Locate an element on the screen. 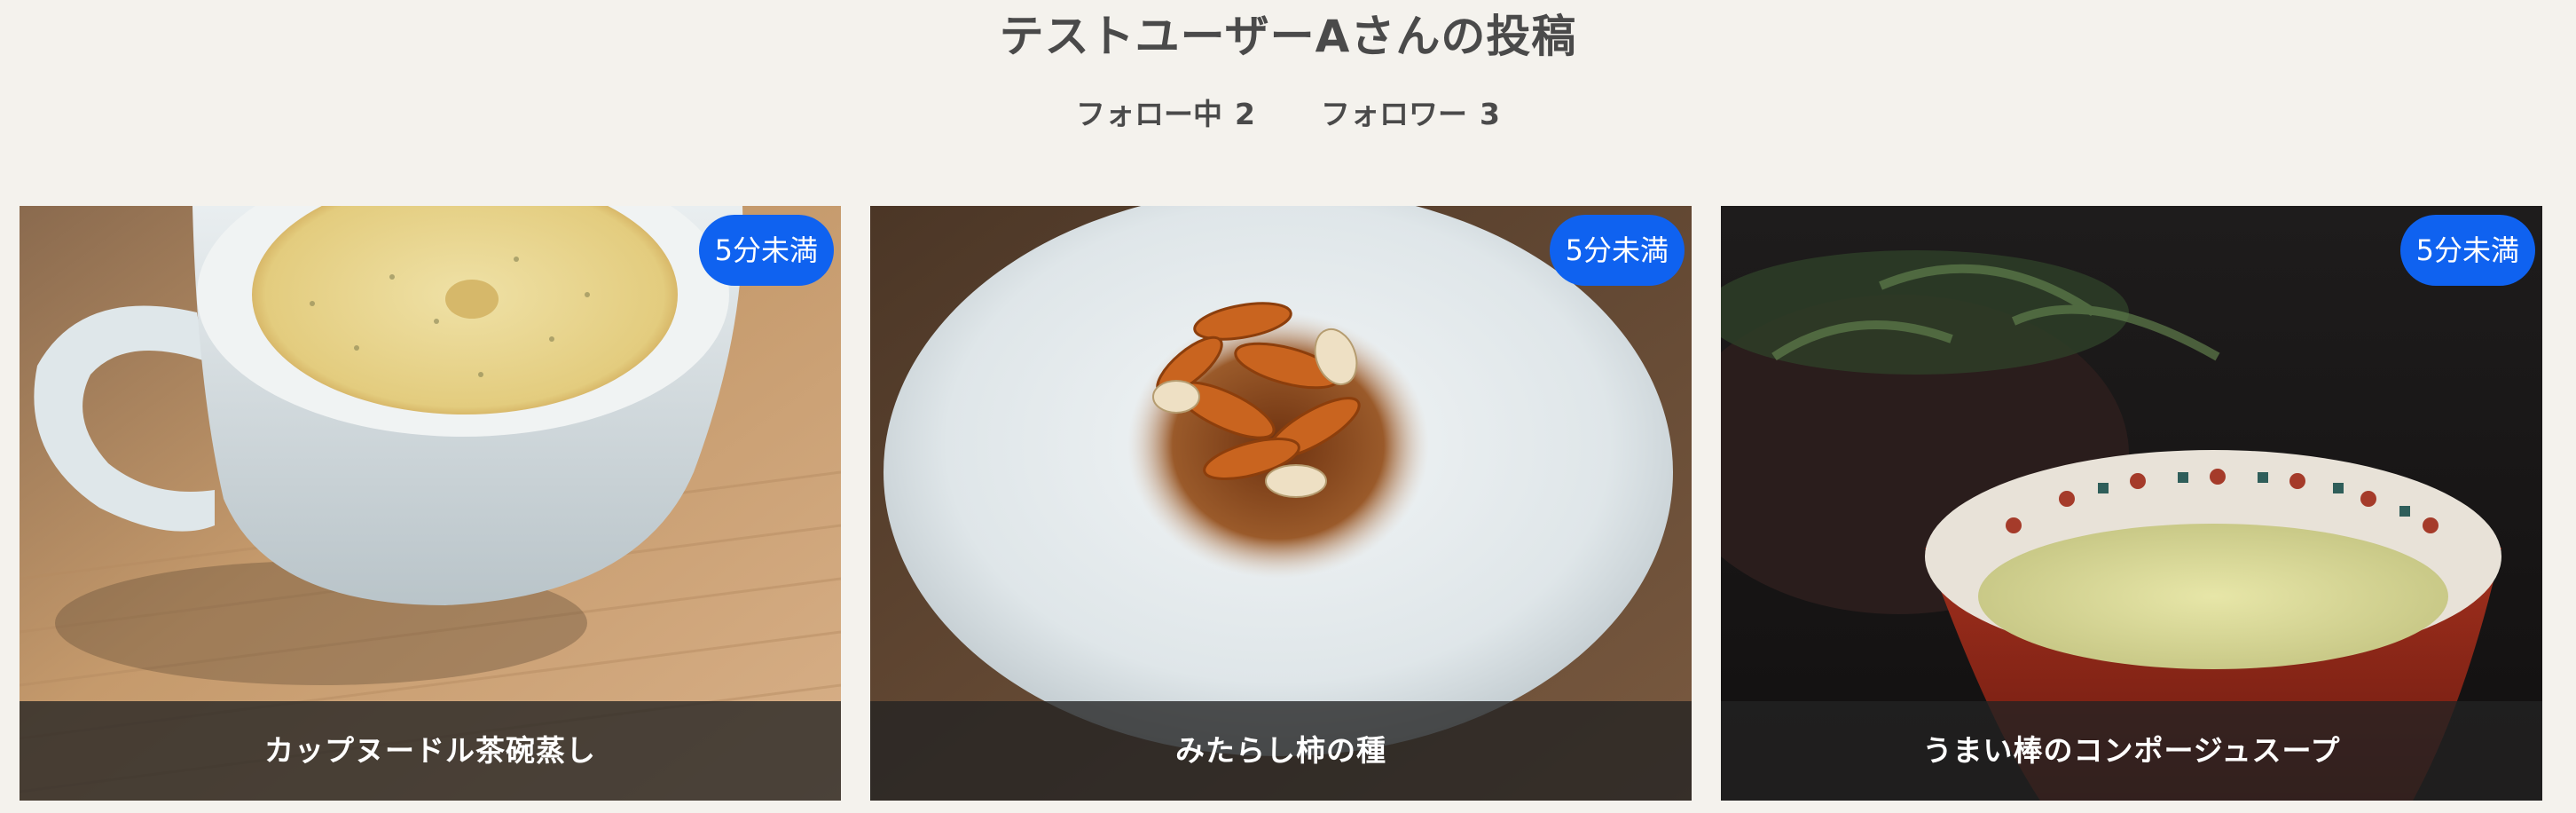  followers-label: フォロワー is located at coordinates (1394, 114).